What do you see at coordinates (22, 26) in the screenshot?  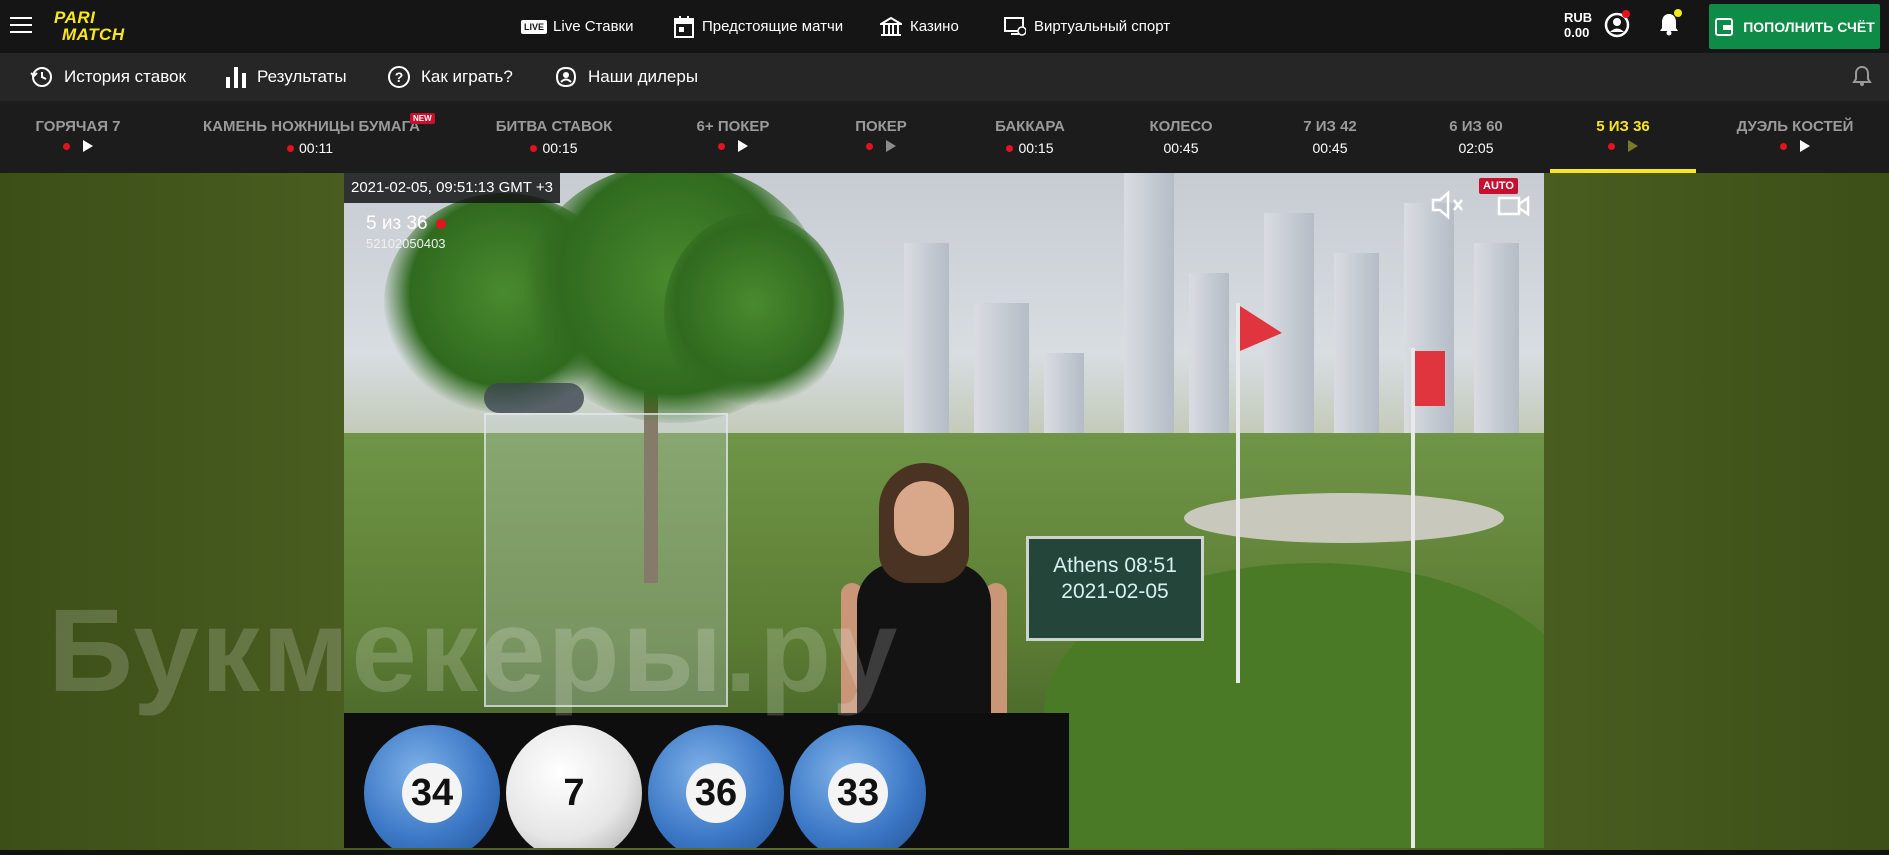 I see `menu-icon` at bounding box center [22, 26].